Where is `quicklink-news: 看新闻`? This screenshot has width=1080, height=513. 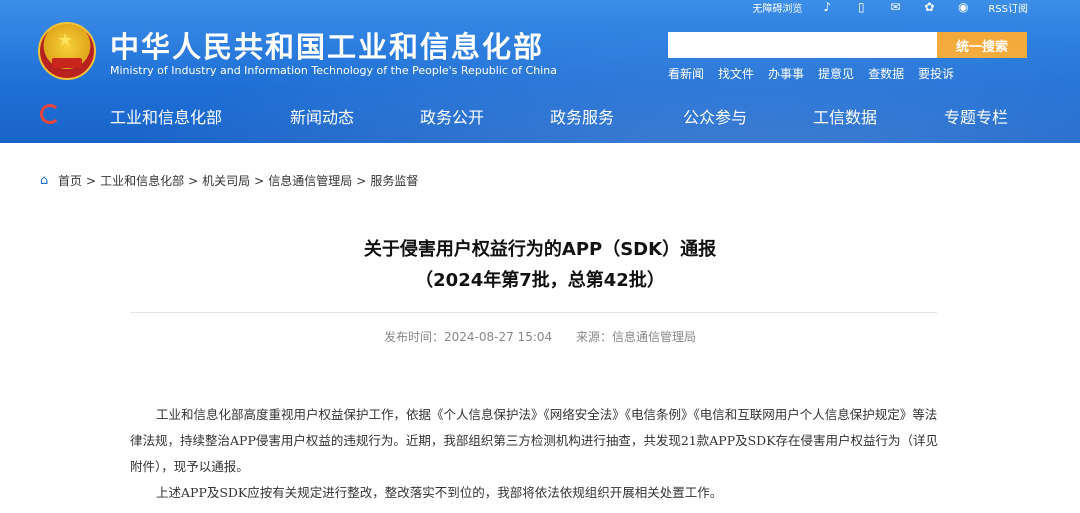 quicklink-news: 看新闻 is located at coordinates (686, 73).